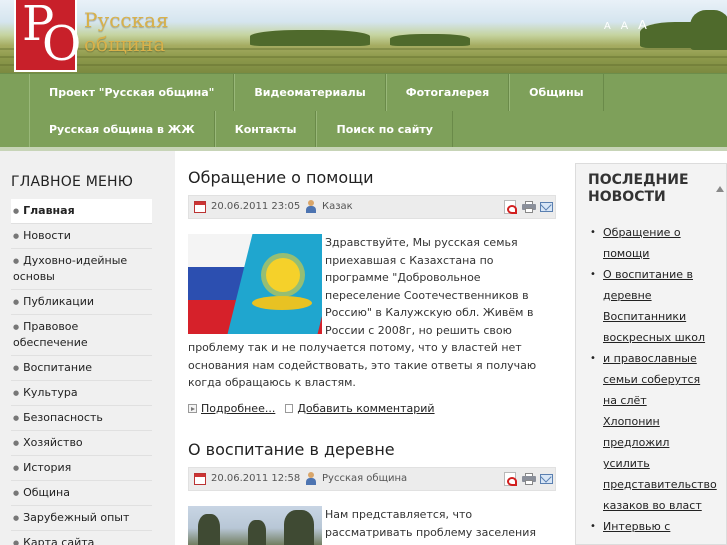 Image resolution: width=727 pixels, height=545 pixels. Describe the element at coordinates (256, 206) in the screenshot. I see `article-date: 20.06.2011 23:05` at that location.